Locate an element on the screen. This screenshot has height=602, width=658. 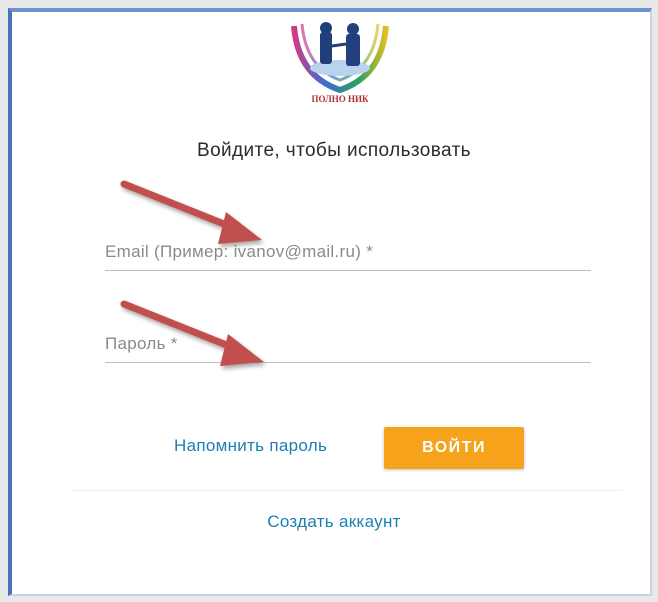
login-button: ВОЙТИ is located at coordinates (454, 448).